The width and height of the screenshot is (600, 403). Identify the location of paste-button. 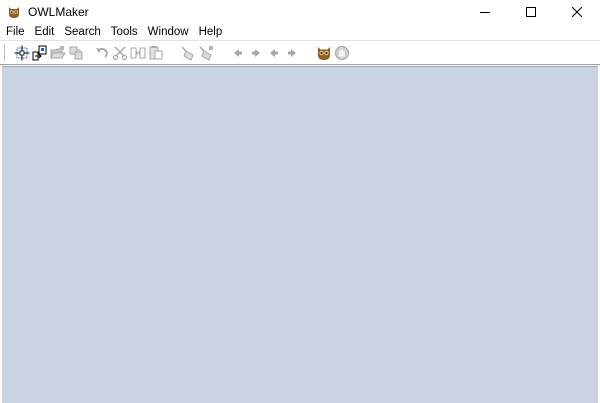
(156, 53).